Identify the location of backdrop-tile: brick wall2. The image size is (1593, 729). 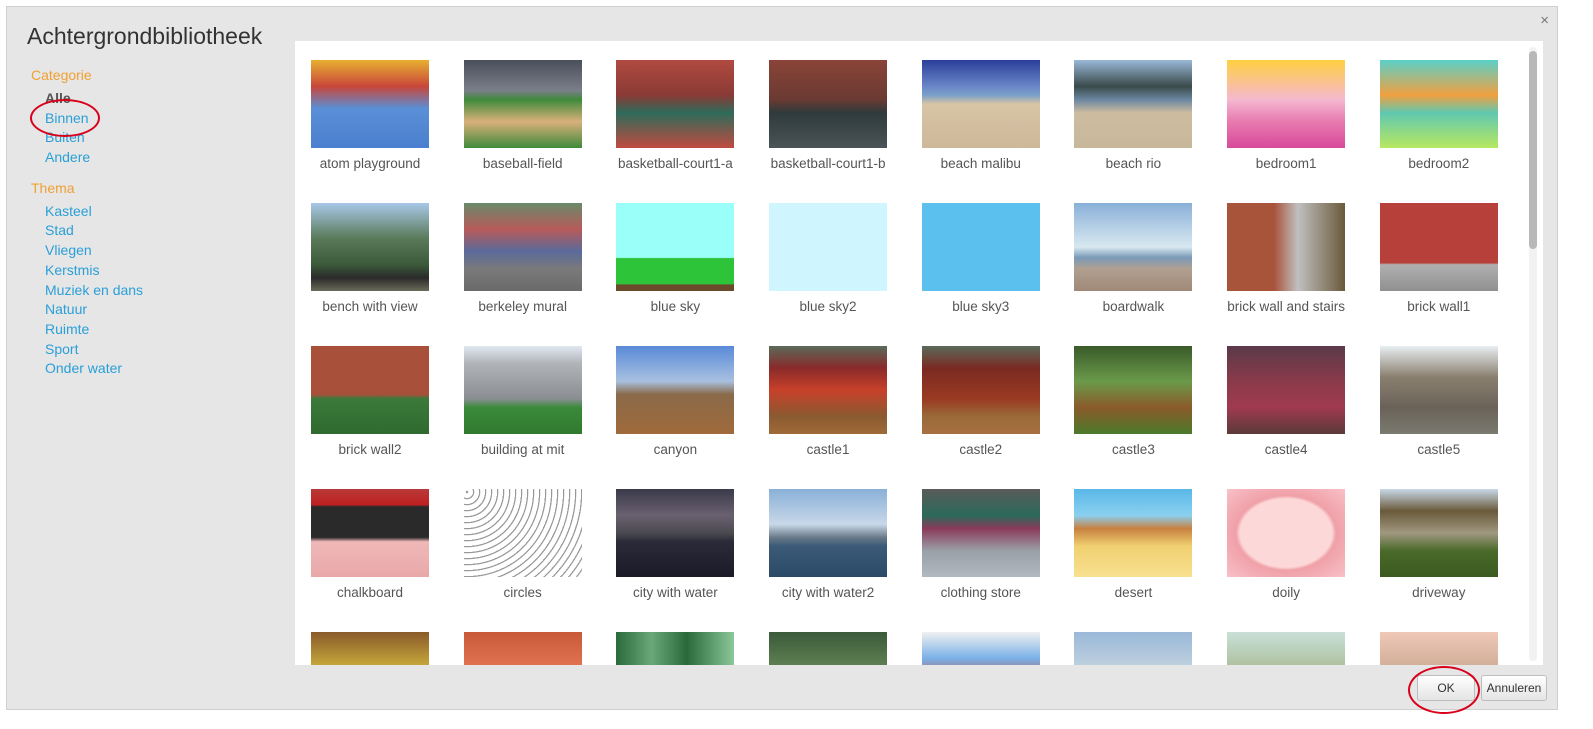
(370, 405).